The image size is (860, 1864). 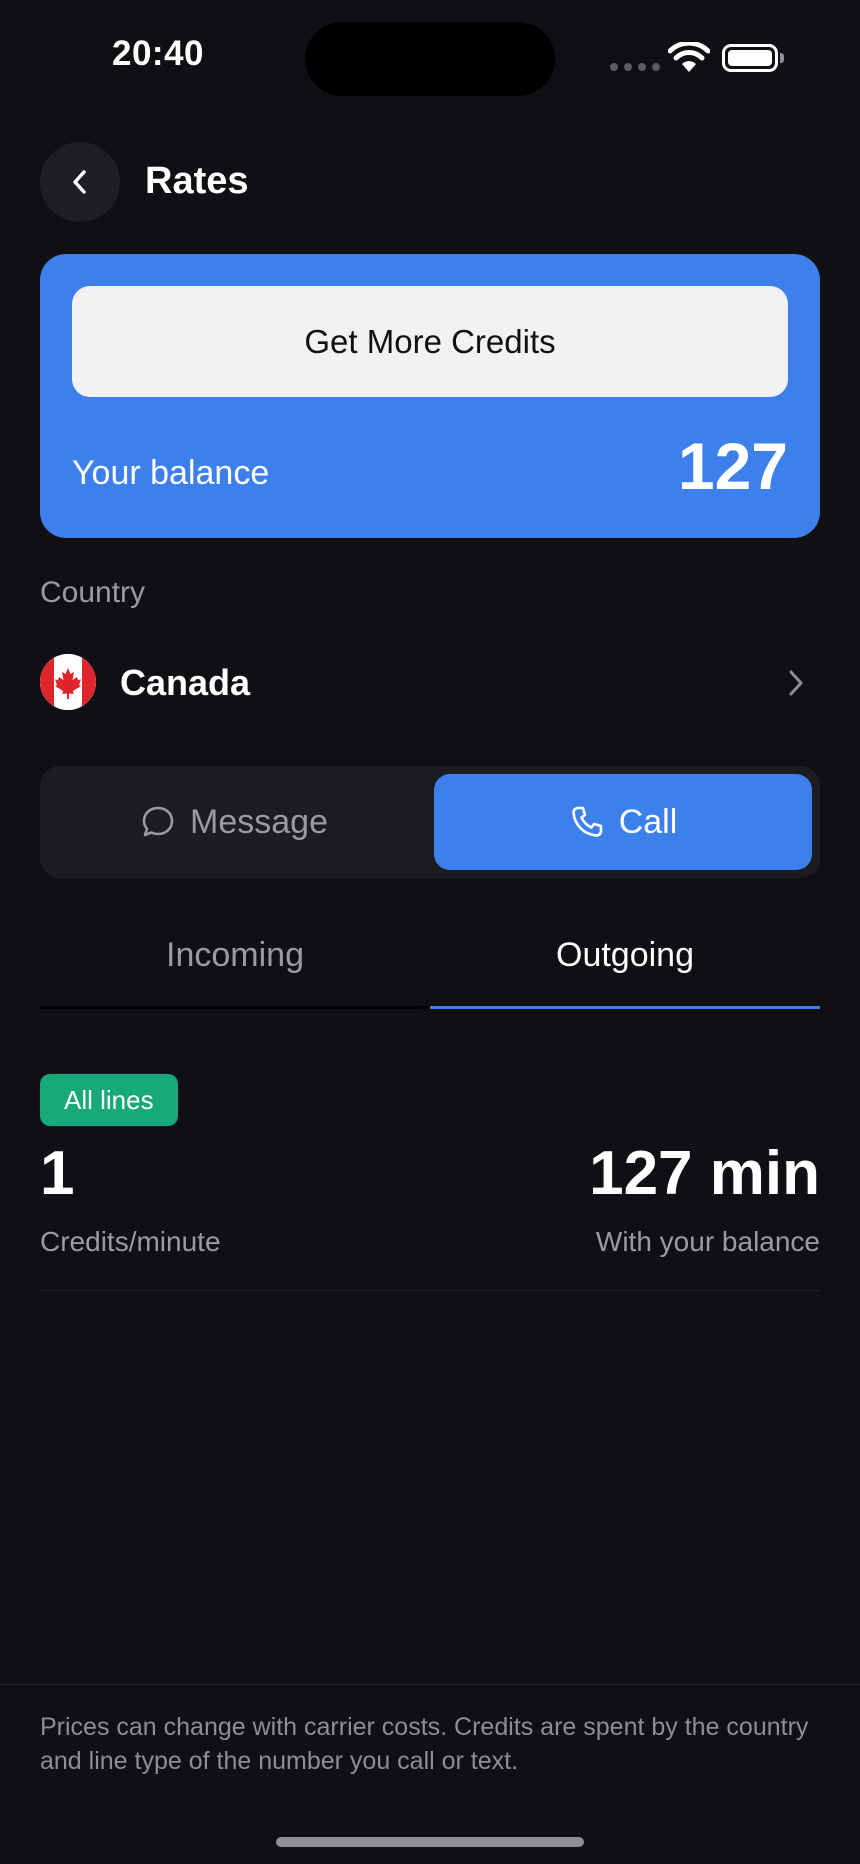 I want to click on call-segment-button: Call, so click(x=623, y=822).